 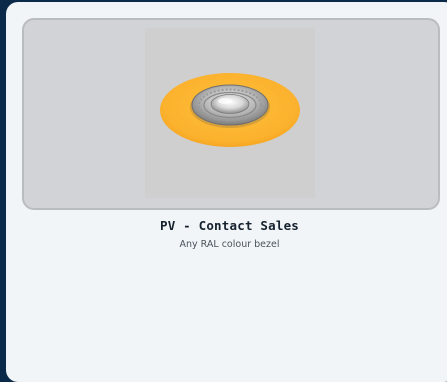 What do you see at coordinates (226, 225) in the screenshot?
I see `product-title: PV - Contact Sales` at bounding box center [226, 225].